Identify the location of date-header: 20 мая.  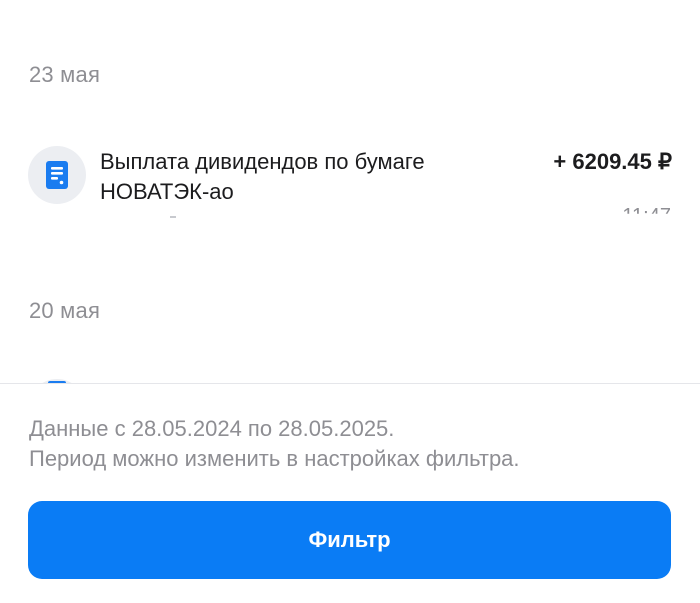
(65, 310).